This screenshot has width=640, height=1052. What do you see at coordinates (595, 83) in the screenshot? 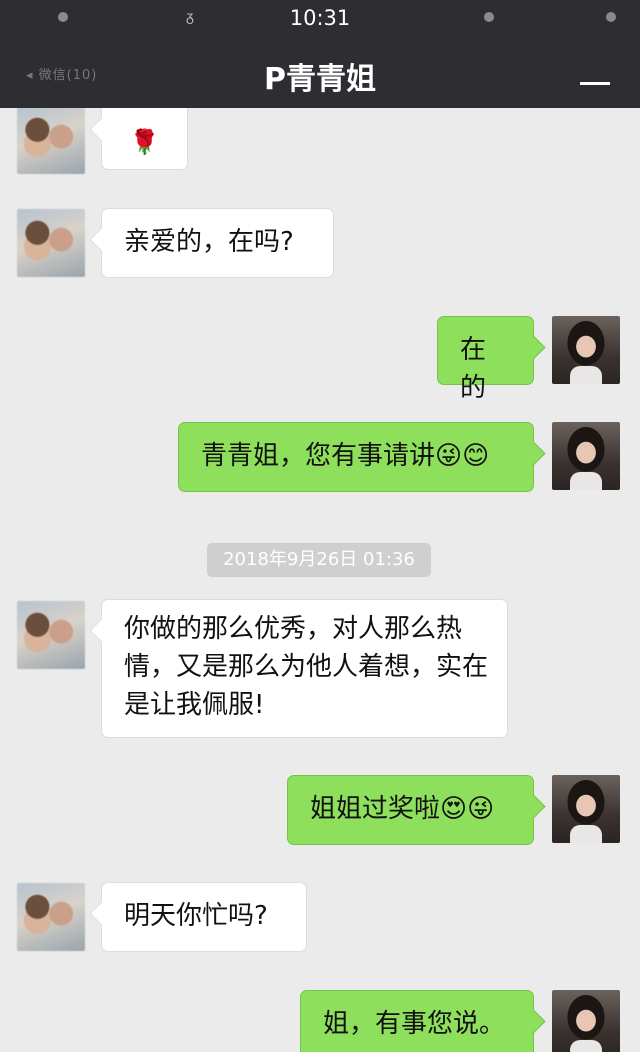
I see `more-menu-icon` at bounding box center [595, 83].